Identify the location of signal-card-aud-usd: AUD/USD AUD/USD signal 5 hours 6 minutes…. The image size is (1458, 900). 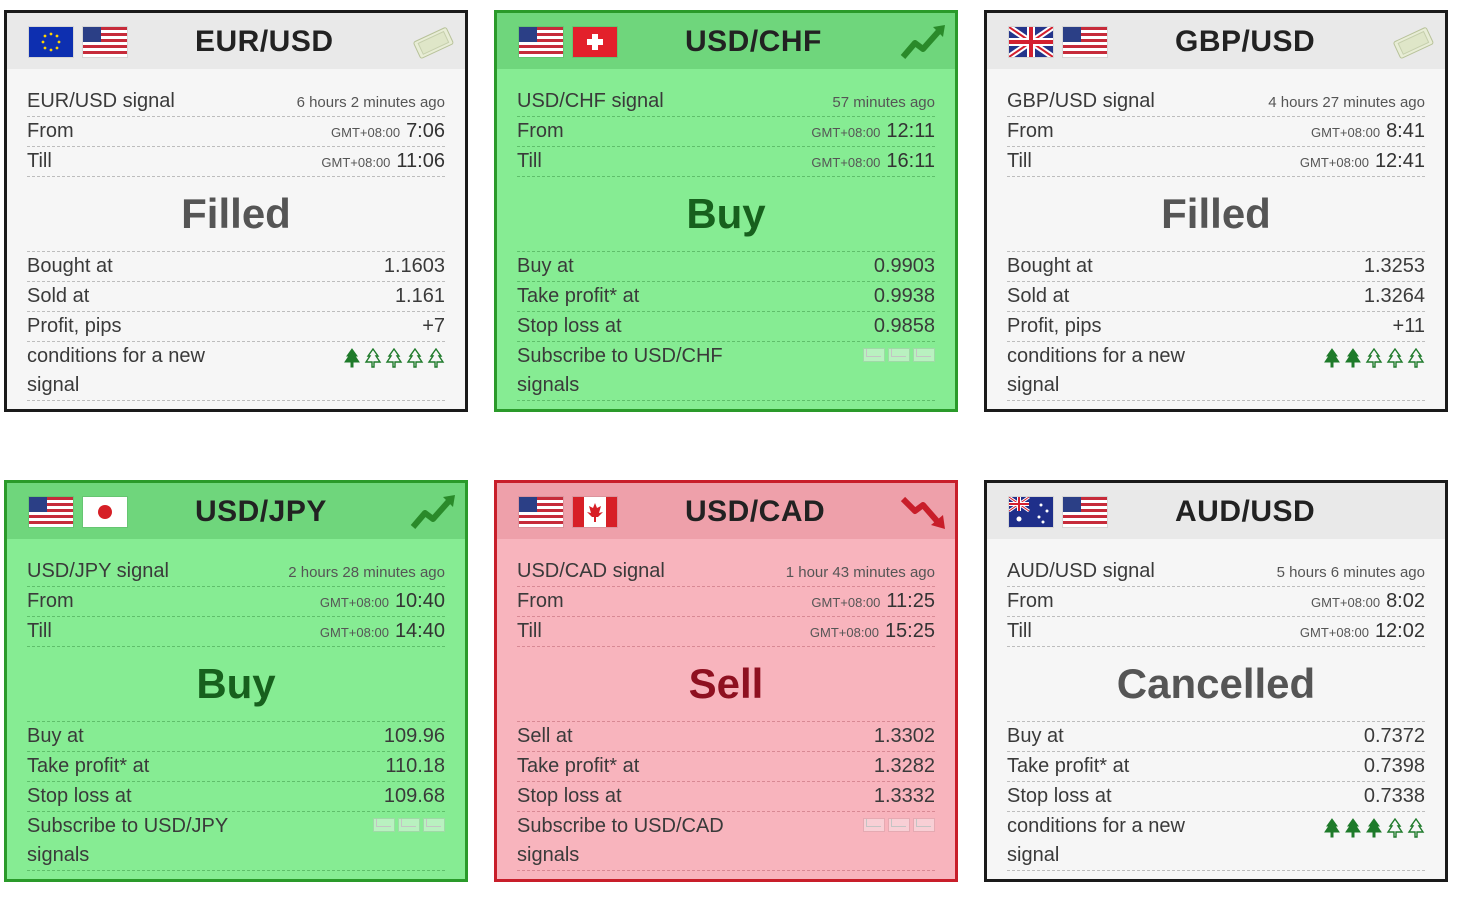
(1216, 681).